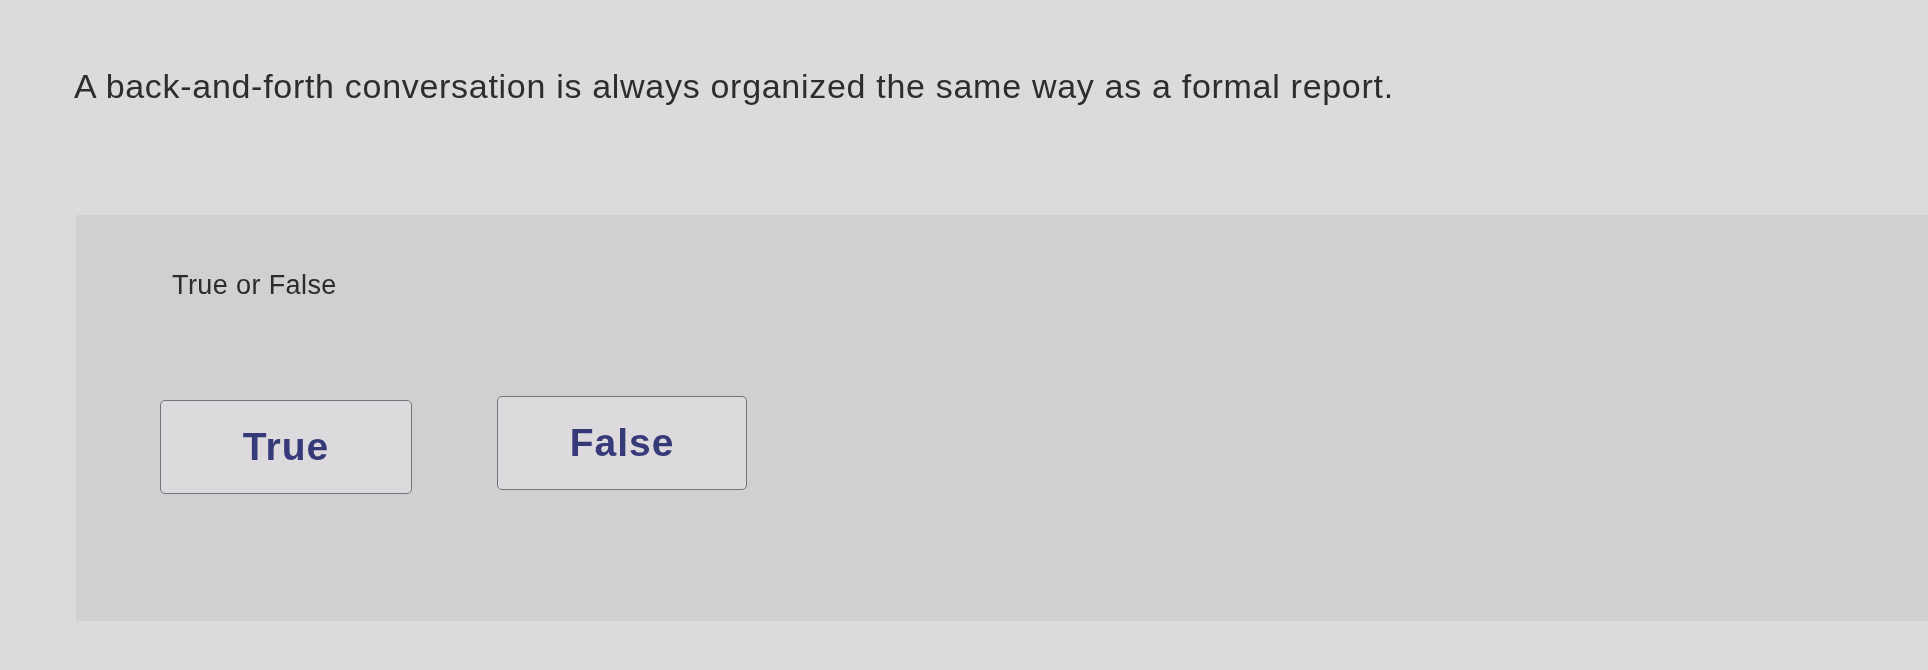 The width and height of the screenshot is (1928, 670). I want to click on answer-button: False, so click(622, 443).